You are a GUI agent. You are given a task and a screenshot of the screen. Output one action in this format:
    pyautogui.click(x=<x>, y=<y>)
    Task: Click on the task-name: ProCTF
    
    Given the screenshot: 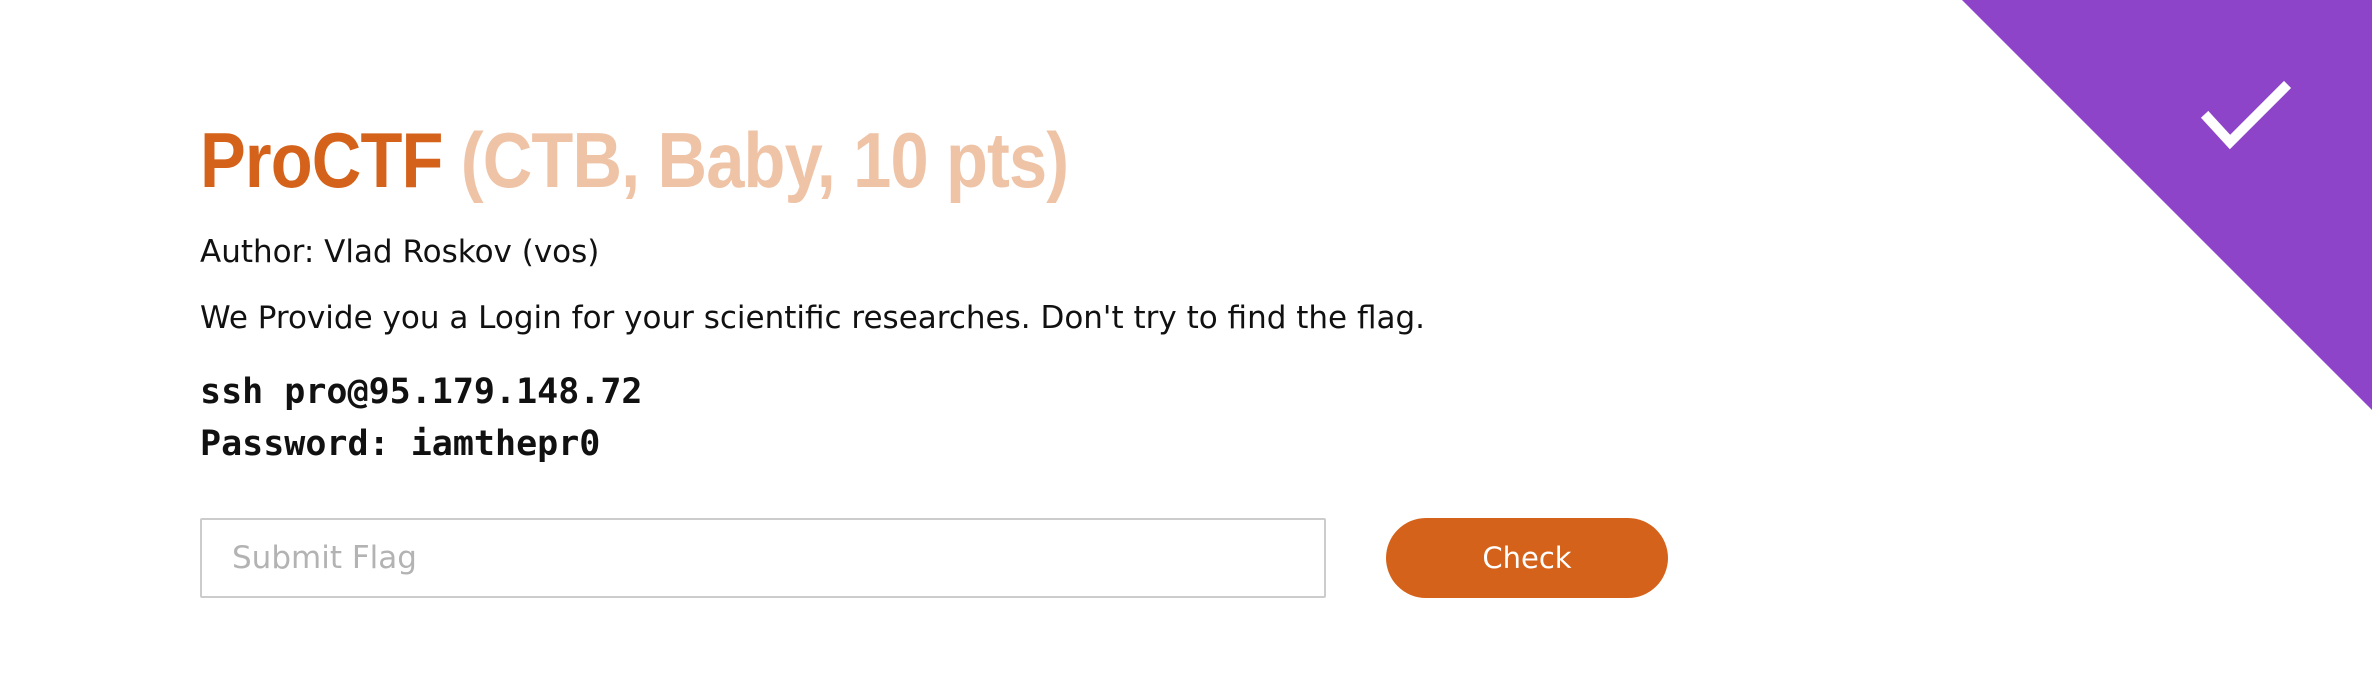 What is the action you would take?
    pyautogui.click(x=321, y=160)
    